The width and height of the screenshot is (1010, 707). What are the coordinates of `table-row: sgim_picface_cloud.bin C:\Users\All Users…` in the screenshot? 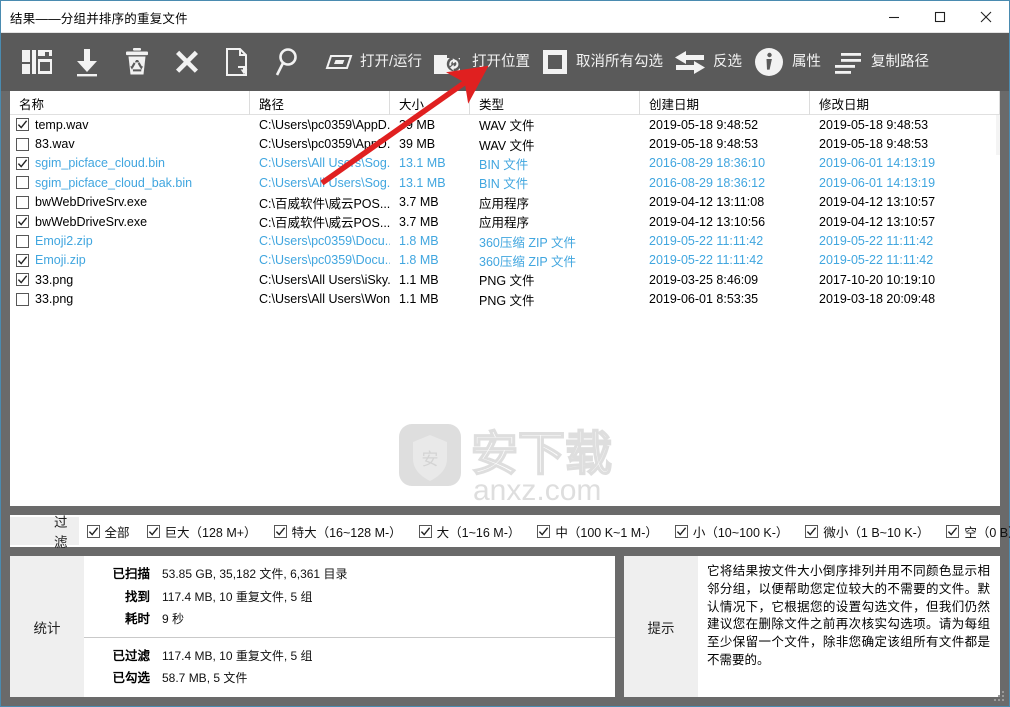 It's located at (505, 163).